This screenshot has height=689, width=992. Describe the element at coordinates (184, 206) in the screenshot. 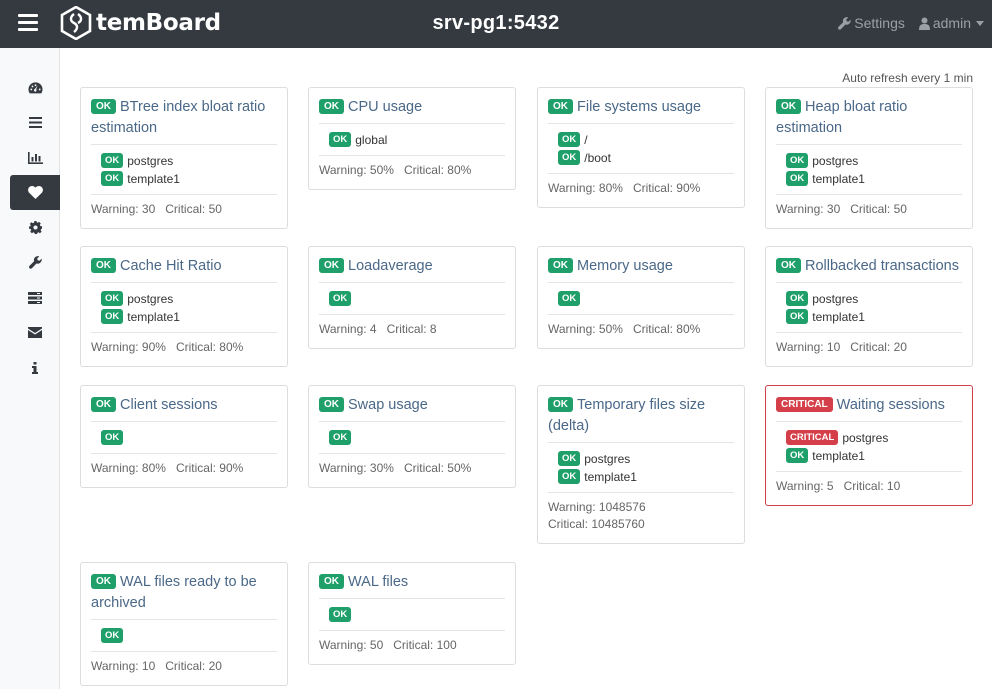

I see `card-thresholds: Warning: 30 Critical: 50` at that location.